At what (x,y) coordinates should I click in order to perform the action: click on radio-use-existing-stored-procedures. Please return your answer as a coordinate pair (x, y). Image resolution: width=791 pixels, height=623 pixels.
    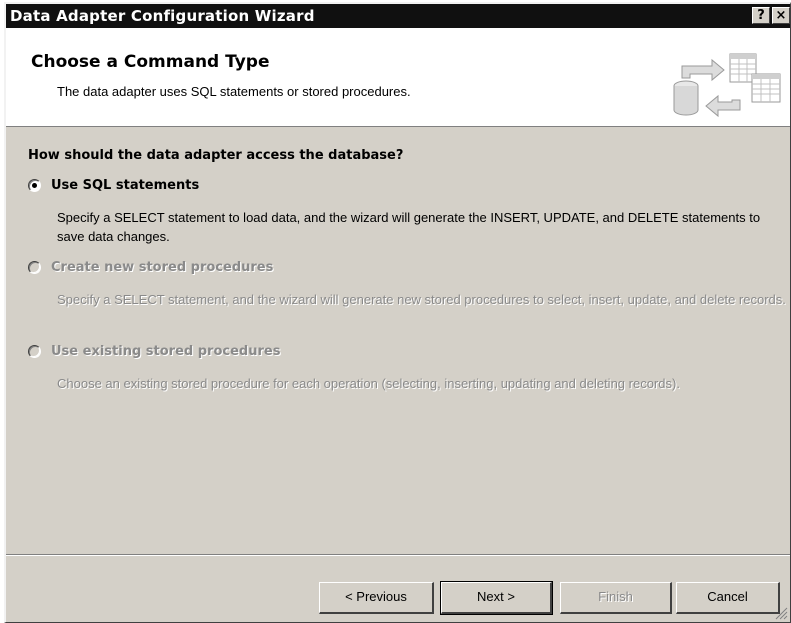
    Looking at the image, I should click on (34, 351).